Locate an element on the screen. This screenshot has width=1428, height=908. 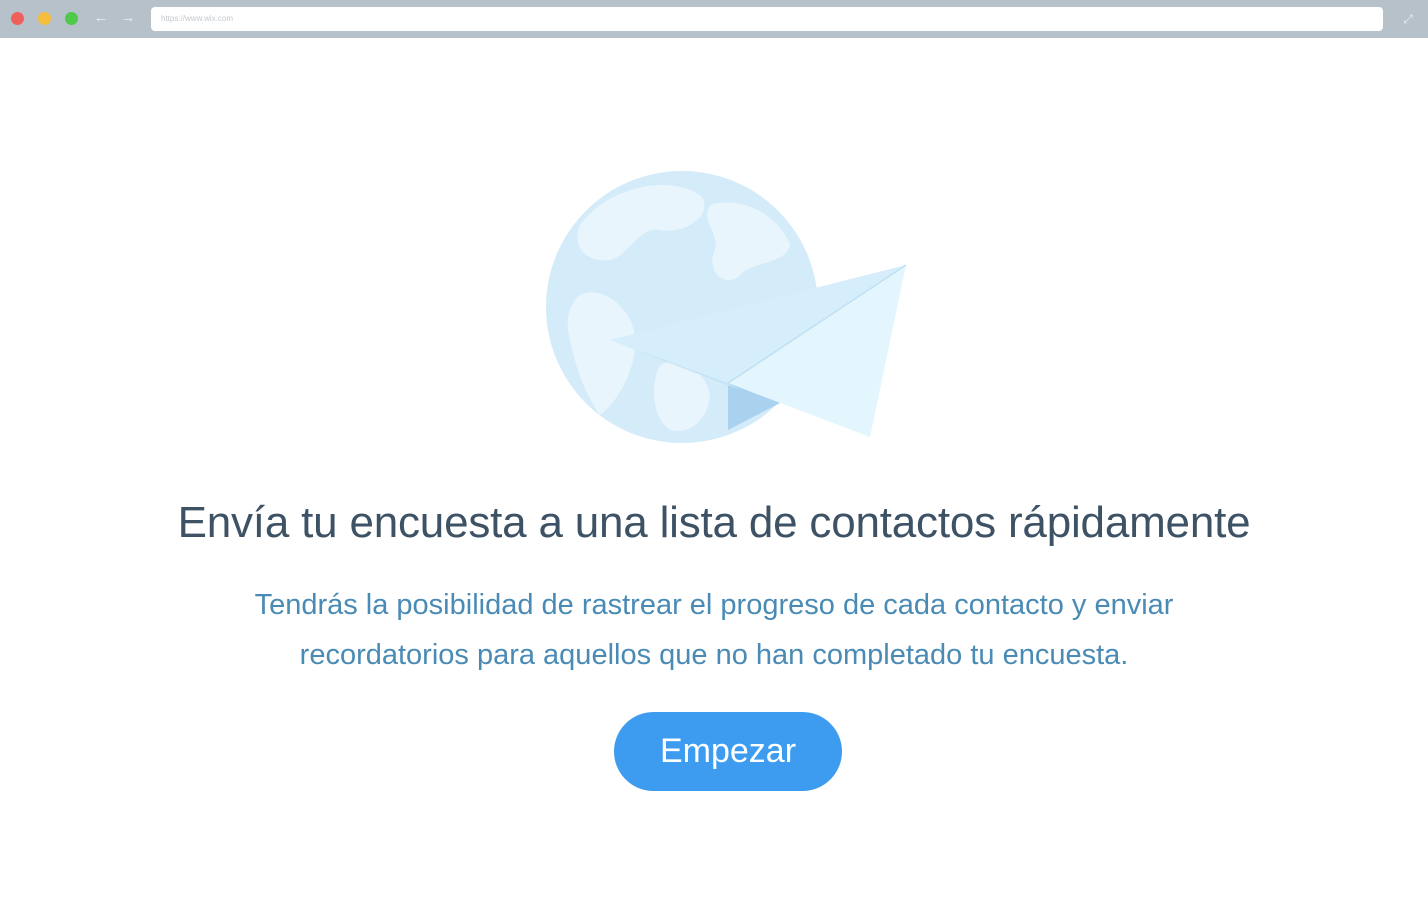
expand-icon: ⤢ is located at coordinates (1408, 19).